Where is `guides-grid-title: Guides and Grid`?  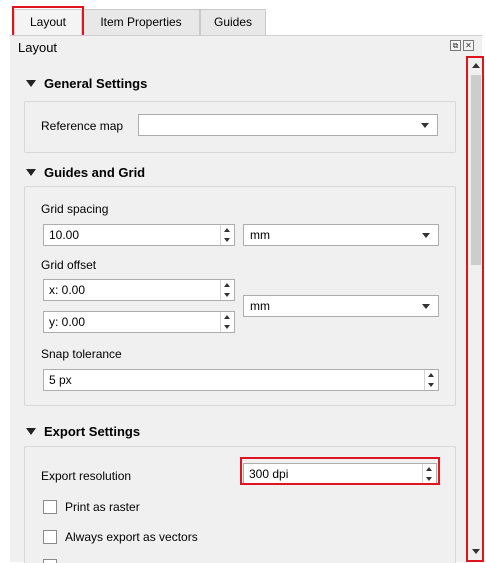 guides-grid-title: Guides and Grid is located at coordinates (95, 172).